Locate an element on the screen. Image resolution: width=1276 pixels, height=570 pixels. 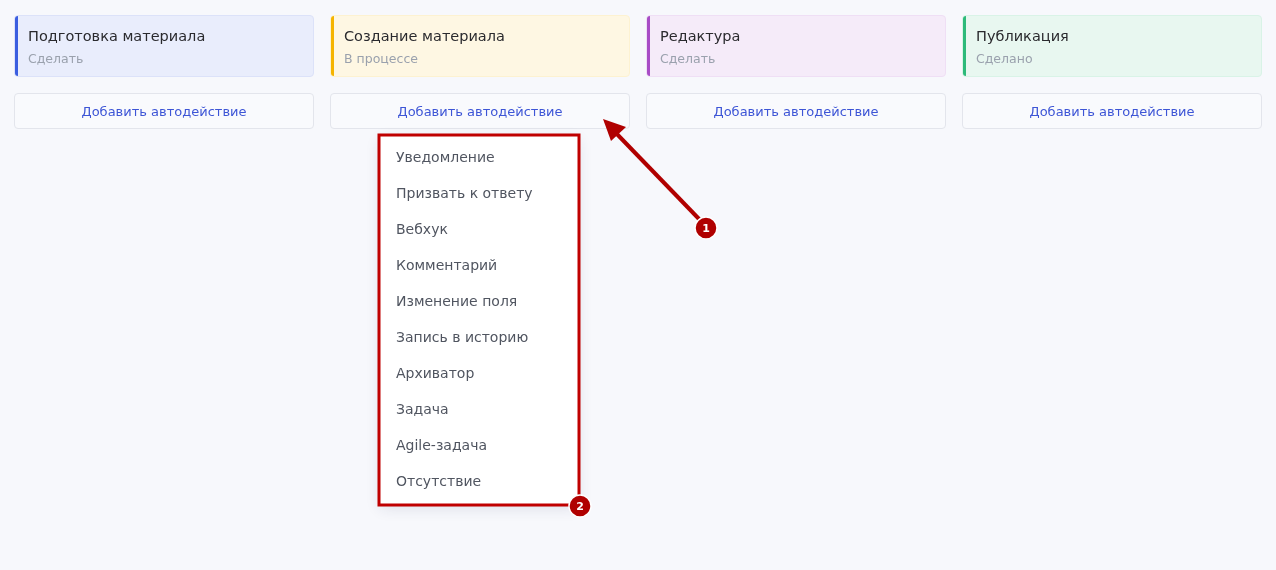
menu-item: Уведомление is located at coordinates (437, 157).